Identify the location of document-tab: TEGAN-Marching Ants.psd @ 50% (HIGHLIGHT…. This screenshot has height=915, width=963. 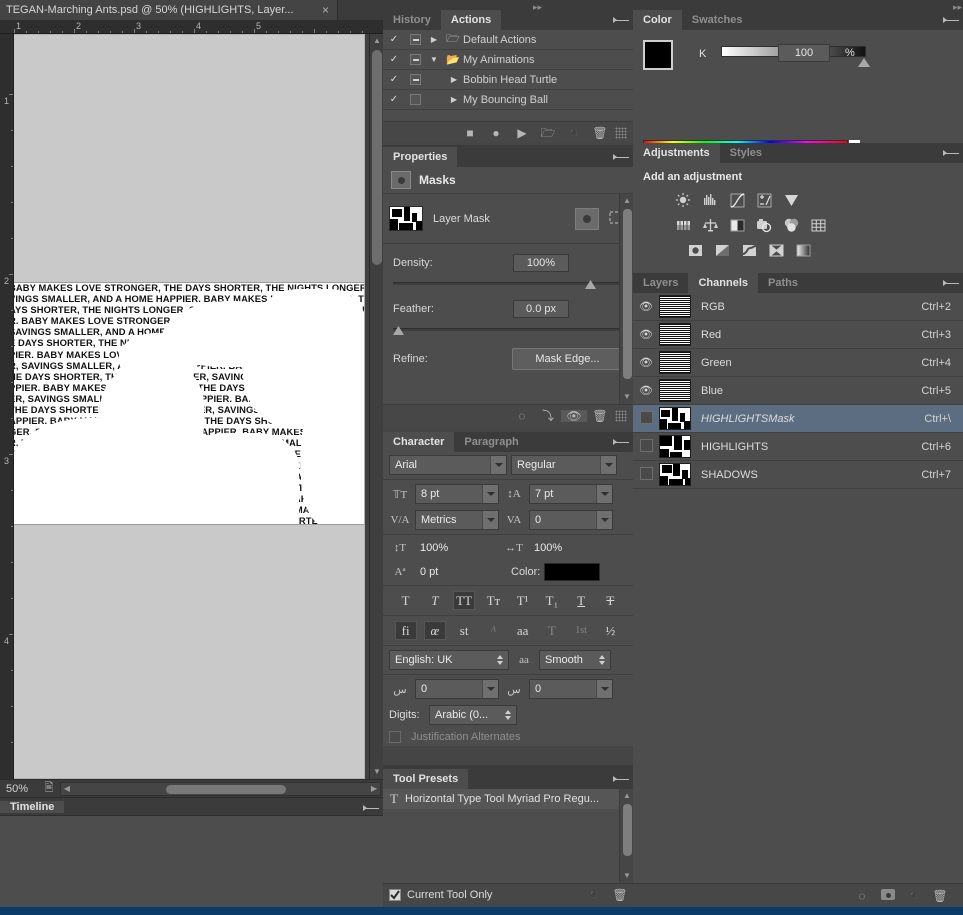
(169, 10).